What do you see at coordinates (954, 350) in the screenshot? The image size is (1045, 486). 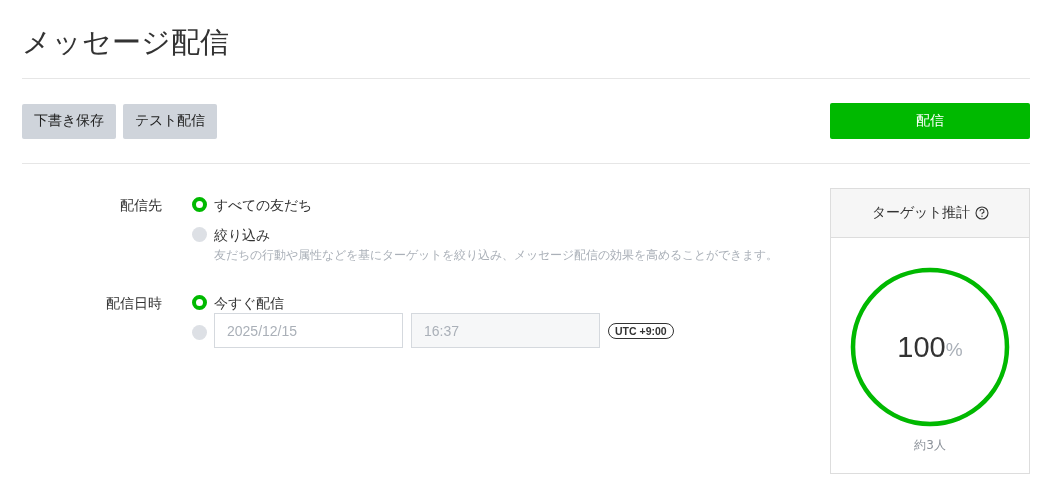 I see `percentage-unit: %` at bounding box center [954, 350].